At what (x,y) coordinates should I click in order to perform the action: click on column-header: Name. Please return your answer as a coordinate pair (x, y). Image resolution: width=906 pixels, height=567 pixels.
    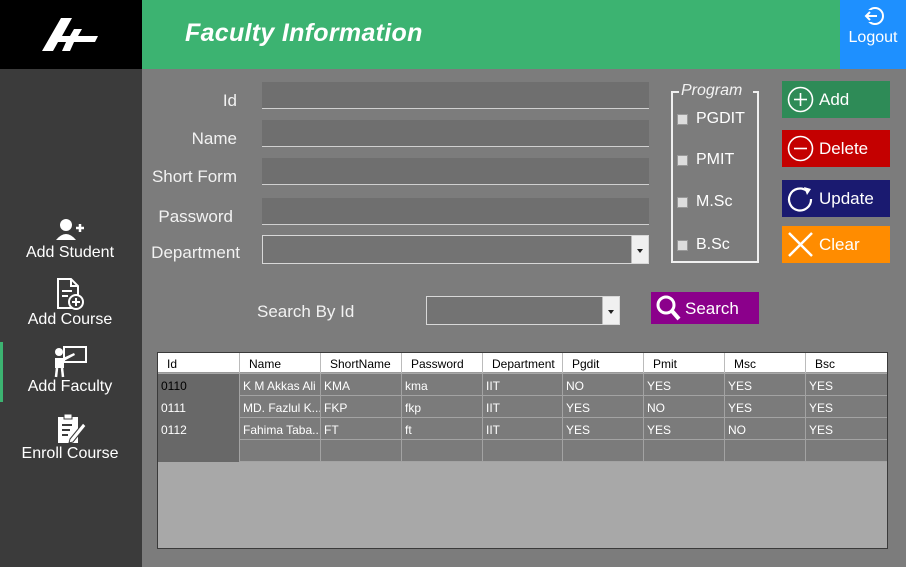
    Looking at the image, I should click on (280, 363).